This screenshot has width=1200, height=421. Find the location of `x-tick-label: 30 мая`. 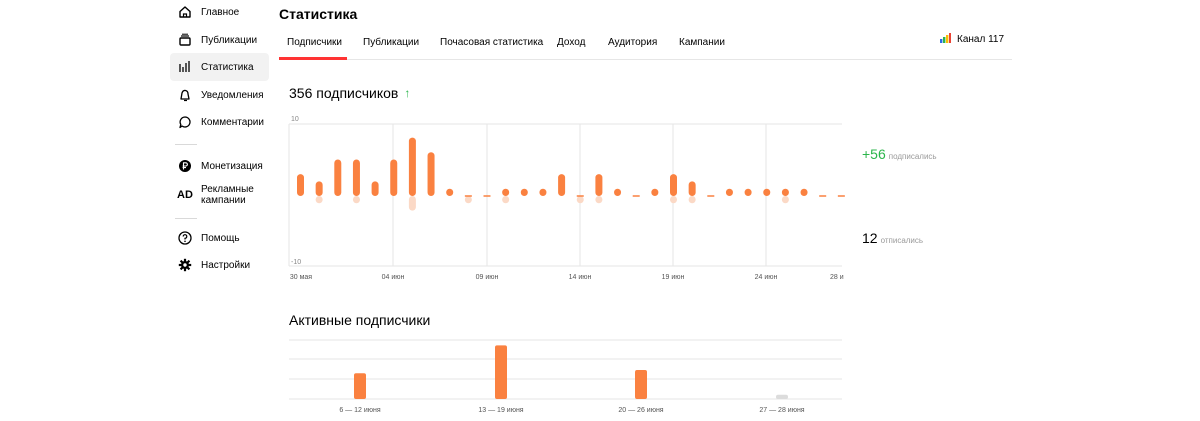

x-tick-label: 30 мая is located at coordinates (301, 277).